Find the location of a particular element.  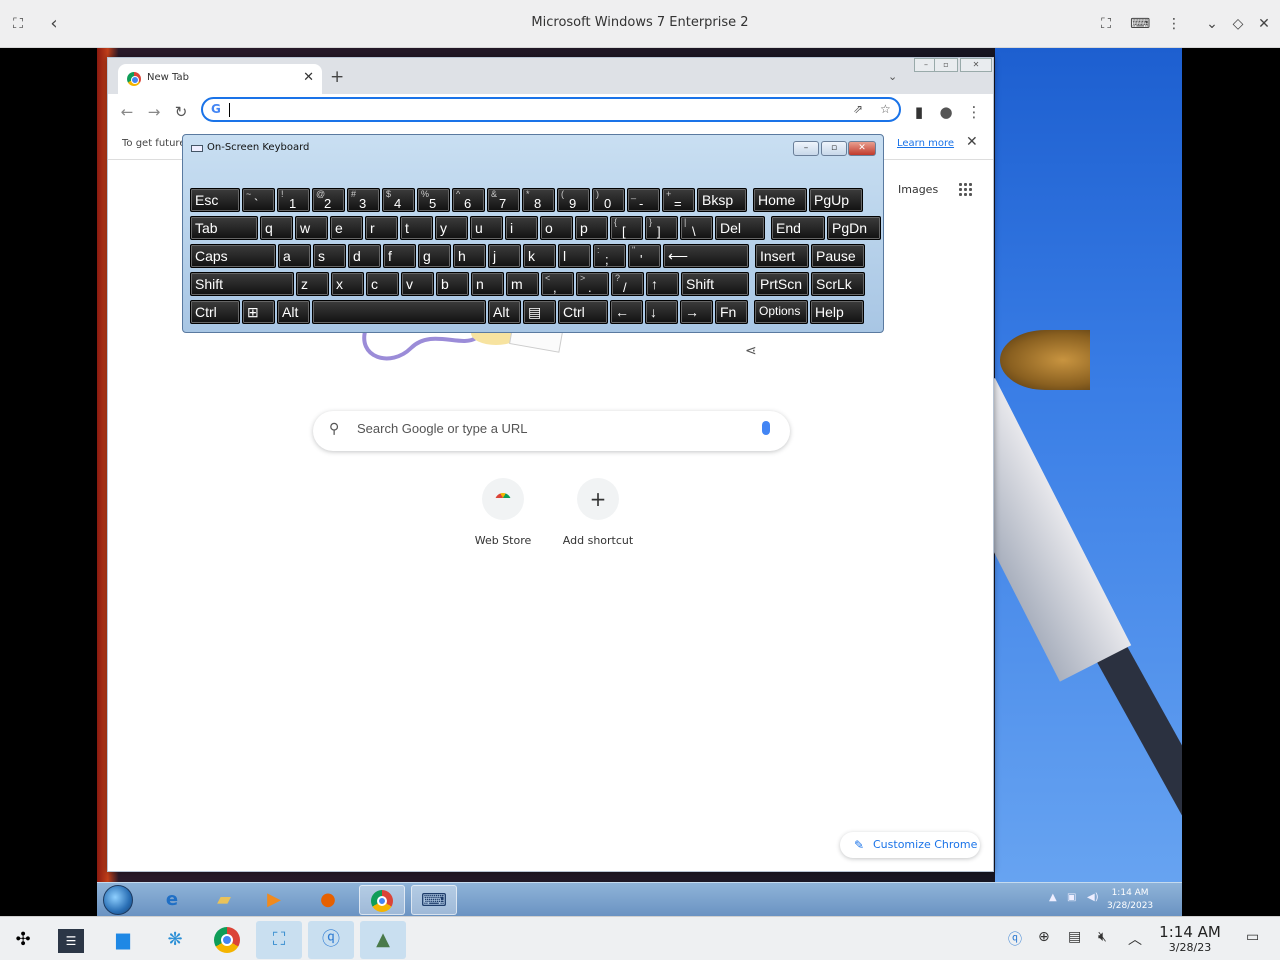

minimize-chevron-icon: ⌄ is located at coordinates (1212, 24).